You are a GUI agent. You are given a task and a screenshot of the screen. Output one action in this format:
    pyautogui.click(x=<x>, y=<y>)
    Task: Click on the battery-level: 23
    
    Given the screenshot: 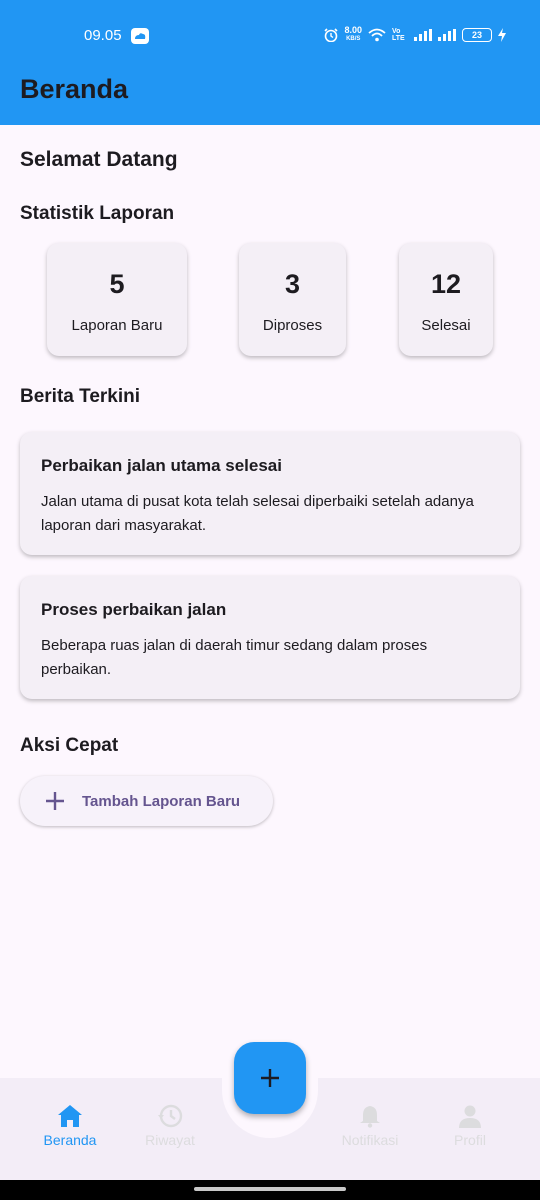 What is the action you would take?
    pyautogui.click(x=476, y=35)
    